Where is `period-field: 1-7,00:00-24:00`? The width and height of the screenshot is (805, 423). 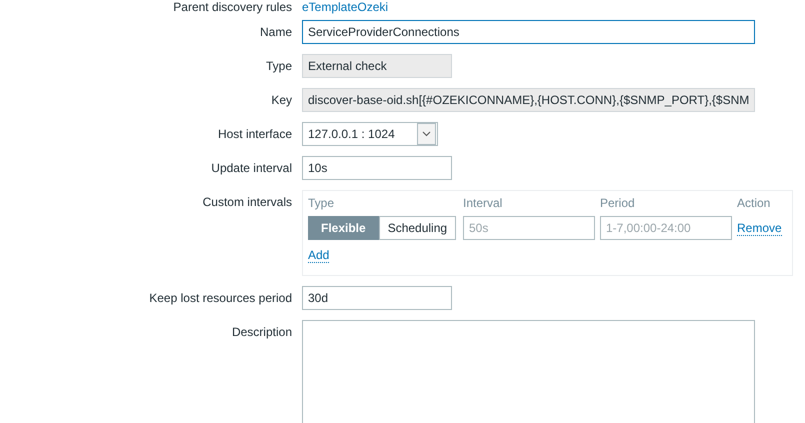 period-field: 1-7,00:00-24:00 is located at coordinates (666, 228).